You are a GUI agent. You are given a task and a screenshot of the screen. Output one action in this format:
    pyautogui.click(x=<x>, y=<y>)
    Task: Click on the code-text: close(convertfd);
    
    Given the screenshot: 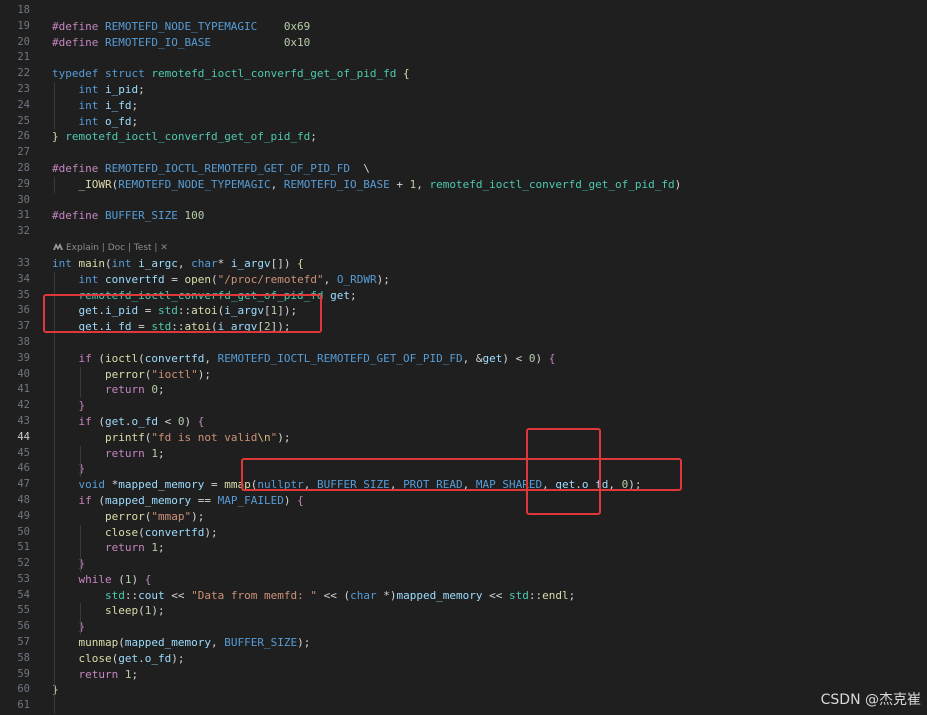 What is the action you would take?
    pyautogui.click(x=135, y=533)
    